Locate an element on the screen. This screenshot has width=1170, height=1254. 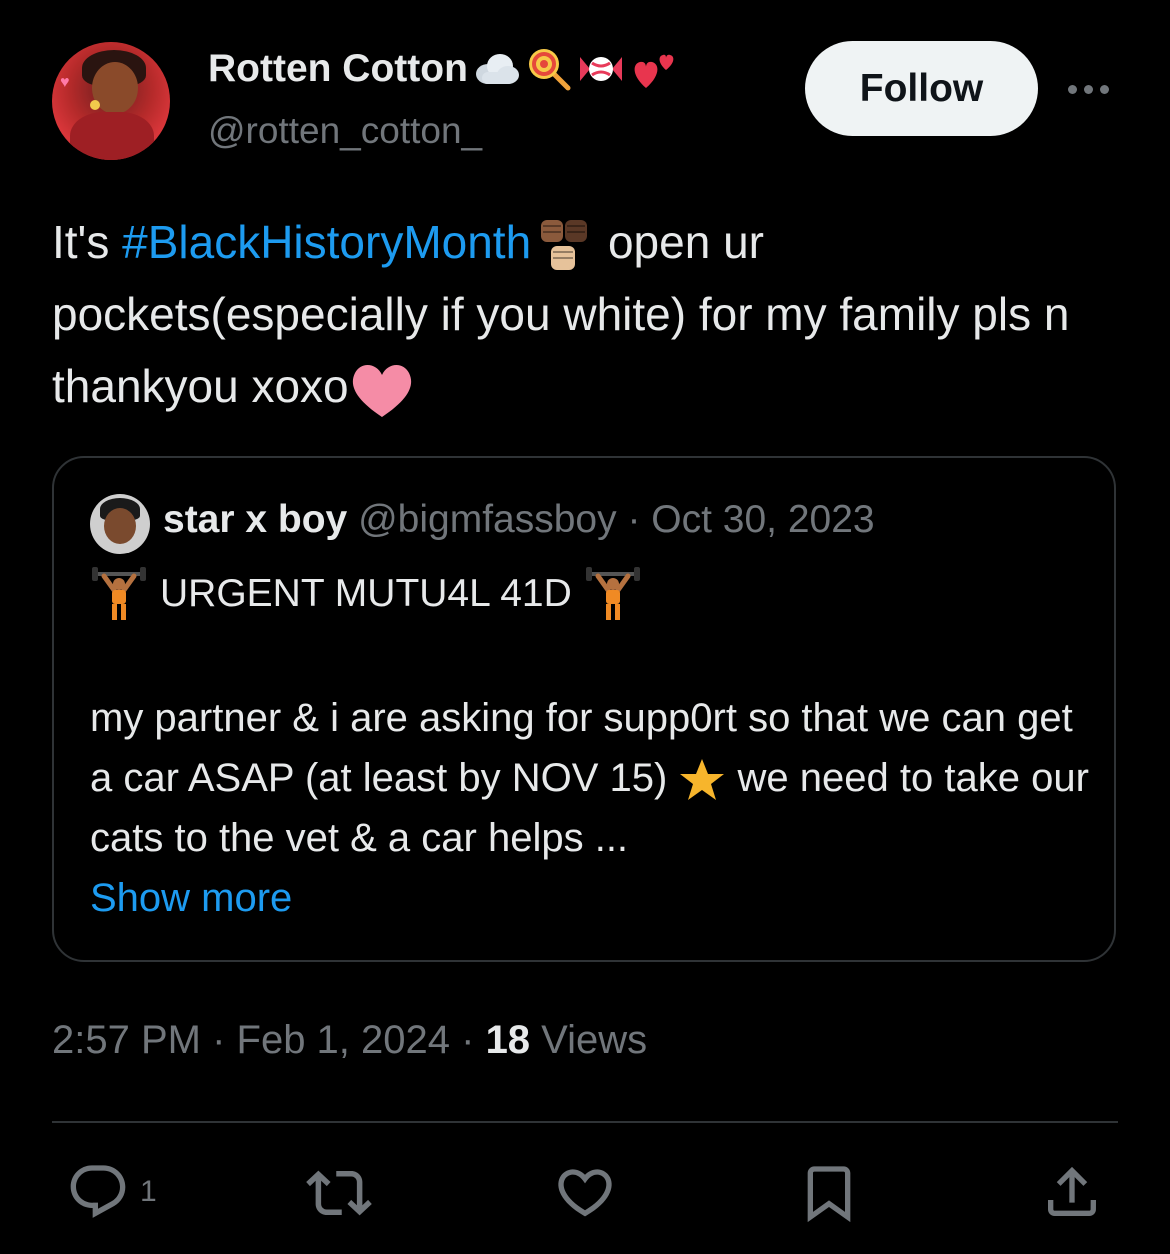
author-name: Rotten Cotton is located at coordinates (443, 69).